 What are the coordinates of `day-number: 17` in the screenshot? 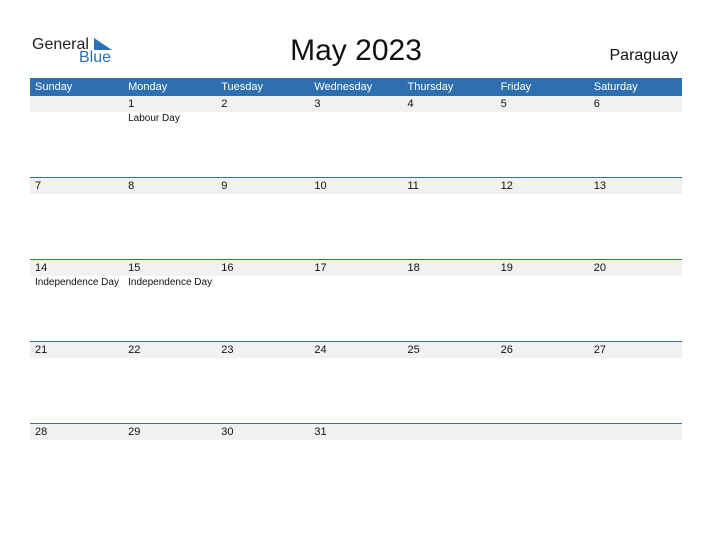 It's located at (320, 268).